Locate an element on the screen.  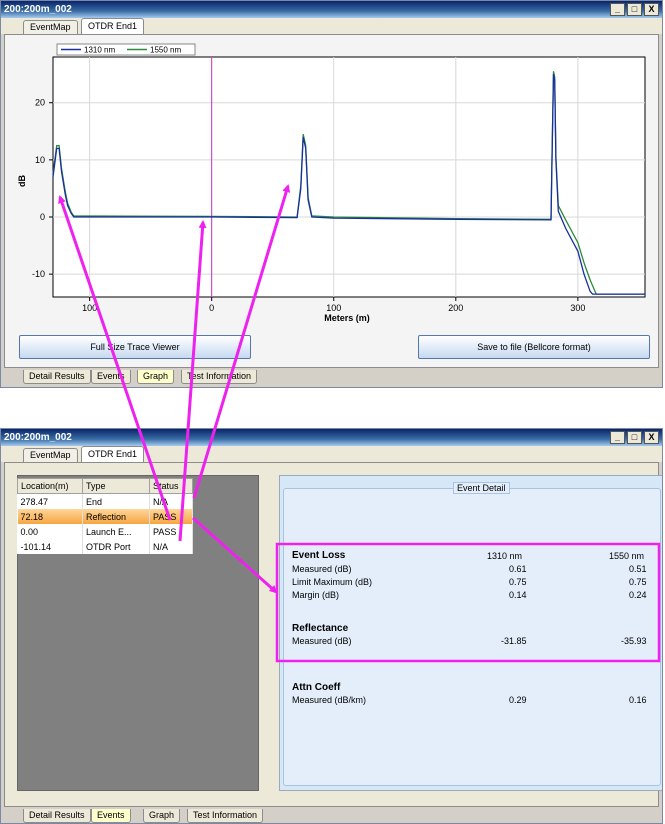
x-tick-label: 0 is located at coordinates (211, 308).